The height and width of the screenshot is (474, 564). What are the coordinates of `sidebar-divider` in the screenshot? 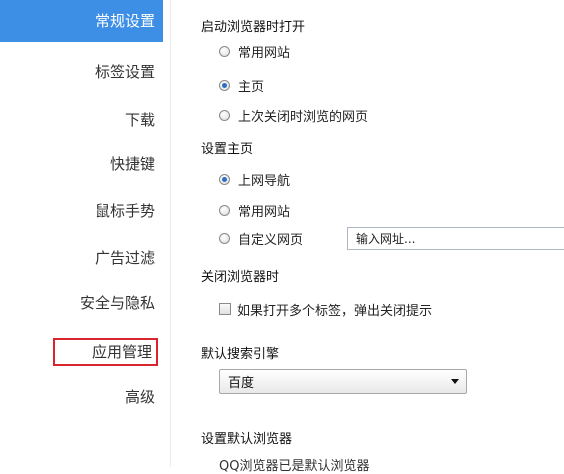 It's located at (170, 233).